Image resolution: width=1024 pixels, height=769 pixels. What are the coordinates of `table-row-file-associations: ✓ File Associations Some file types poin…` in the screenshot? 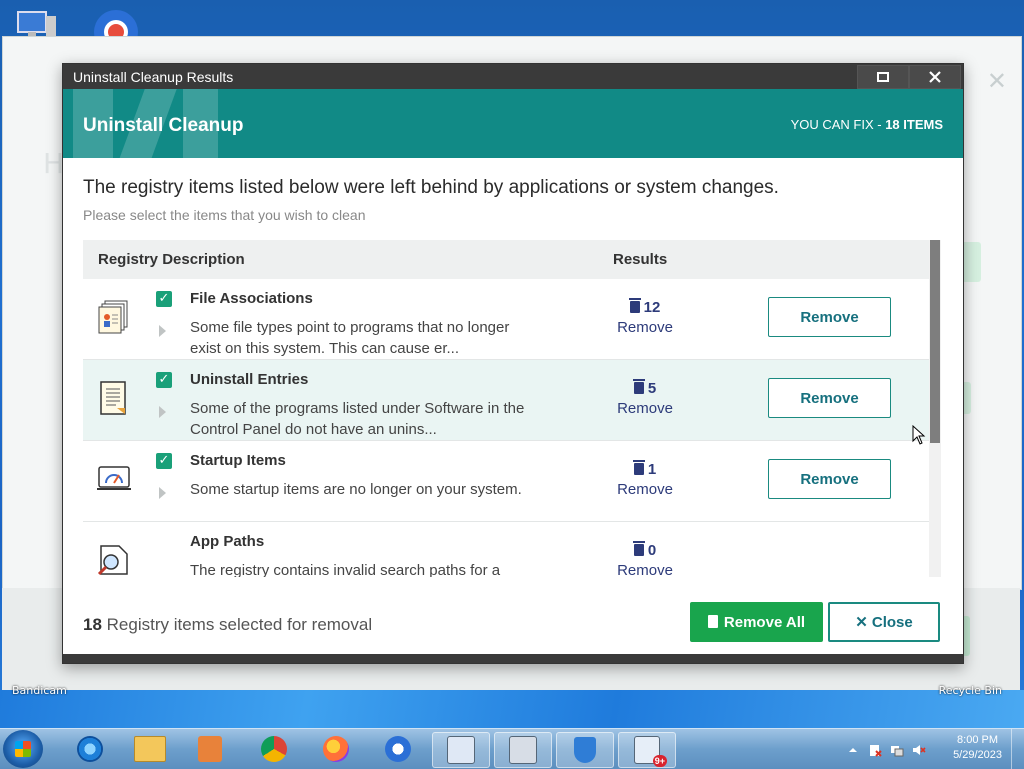 It's located at (506, 319).